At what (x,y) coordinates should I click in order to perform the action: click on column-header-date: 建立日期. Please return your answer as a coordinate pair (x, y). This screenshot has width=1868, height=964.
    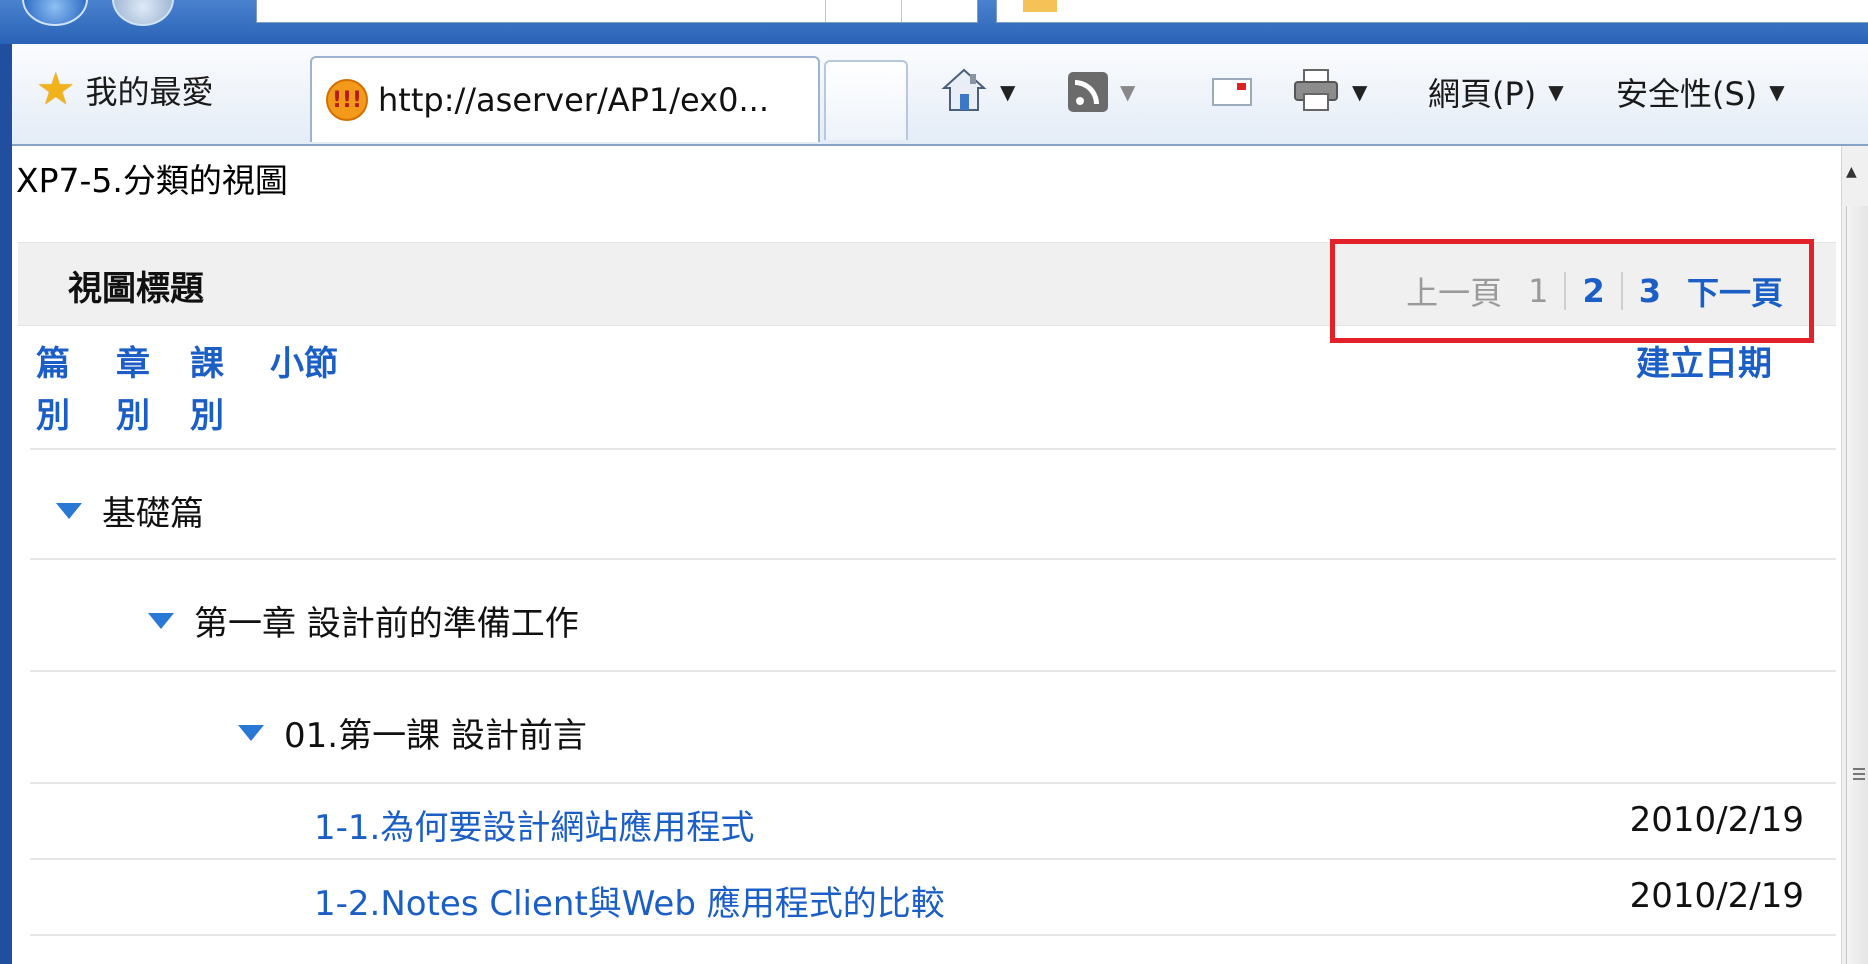
    Looking at the image, I should click on (1704, 364).